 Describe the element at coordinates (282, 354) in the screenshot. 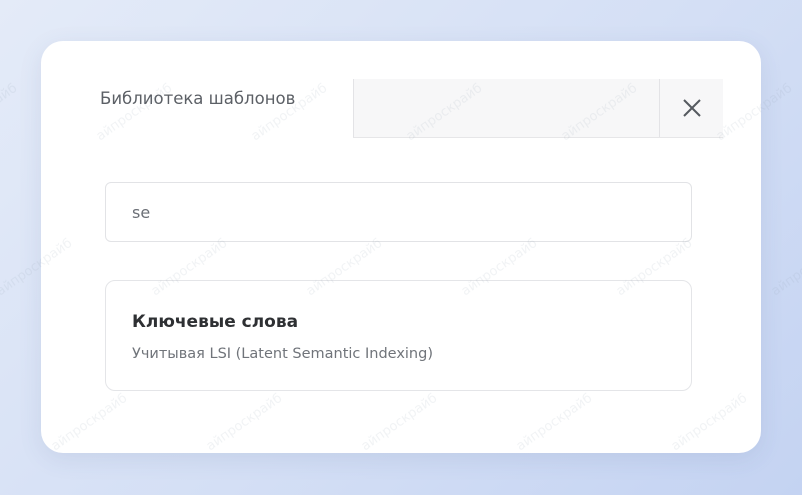

I see `template-card-description: Учитывая LSI (Latent Semantic Indexing)` at that location.